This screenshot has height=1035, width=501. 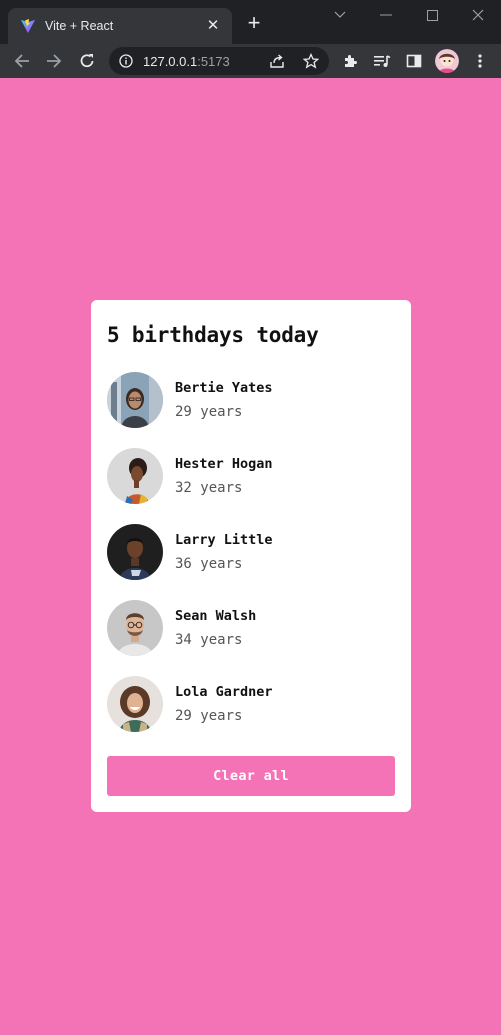 What do you see at coordinates (54, 61) in the screenshot?
I see `forward-icon` at bounding box center [54, 61].